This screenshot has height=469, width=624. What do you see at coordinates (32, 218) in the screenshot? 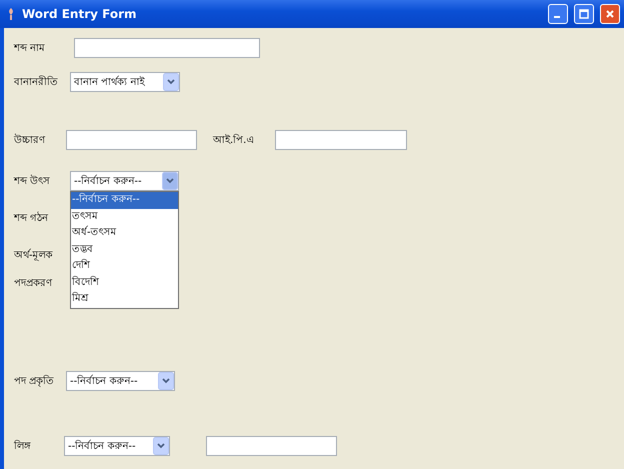
I see `field-label: শব্দ গঠন` at bounding box center [32, 218].